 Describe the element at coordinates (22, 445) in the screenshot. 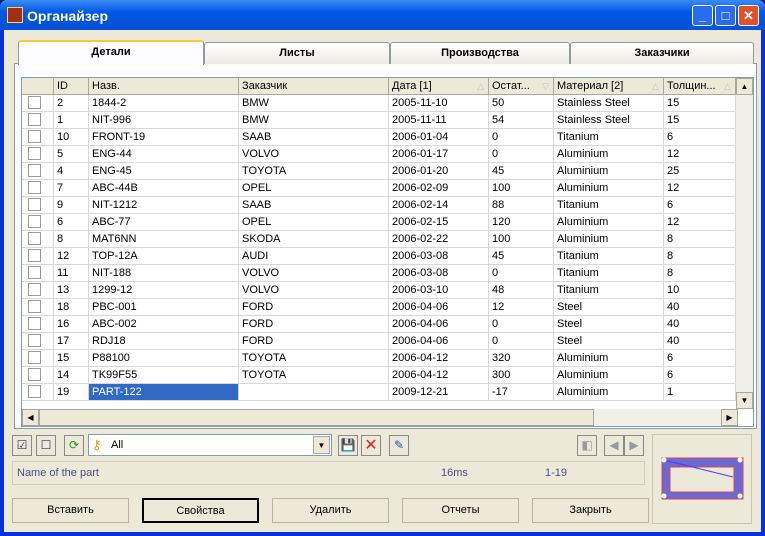

I see `check-all-icon: ☑` at that location.